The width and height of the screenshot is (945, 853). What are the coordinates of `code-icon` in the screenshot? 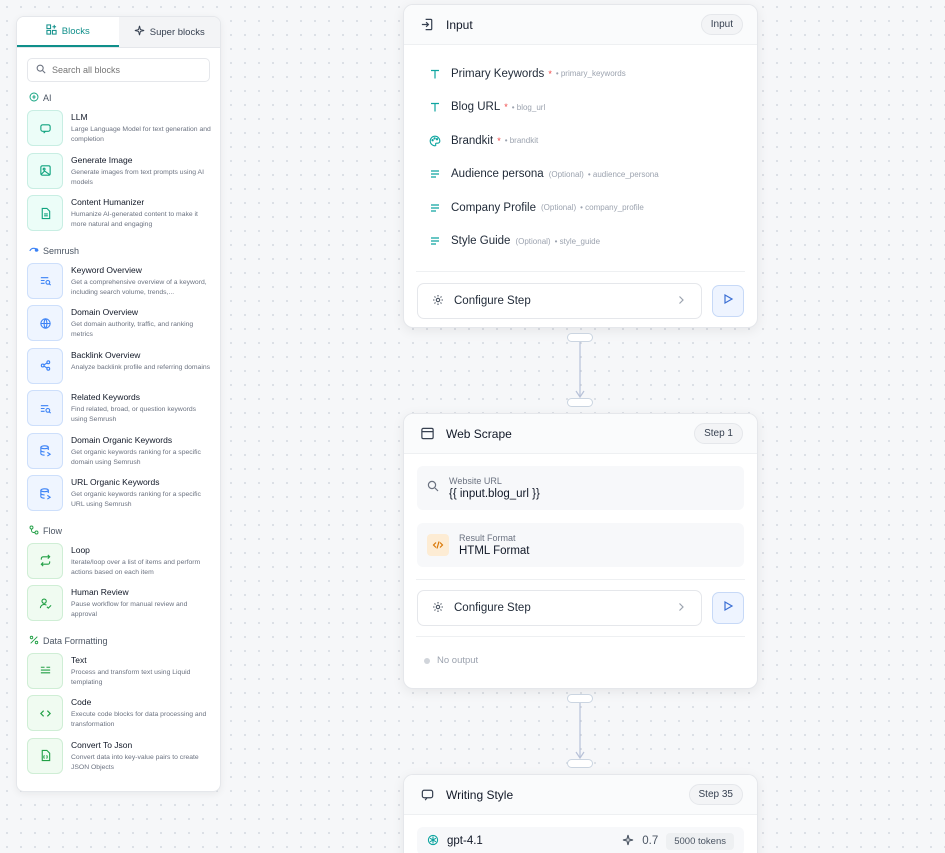 It's located at (45, 713).